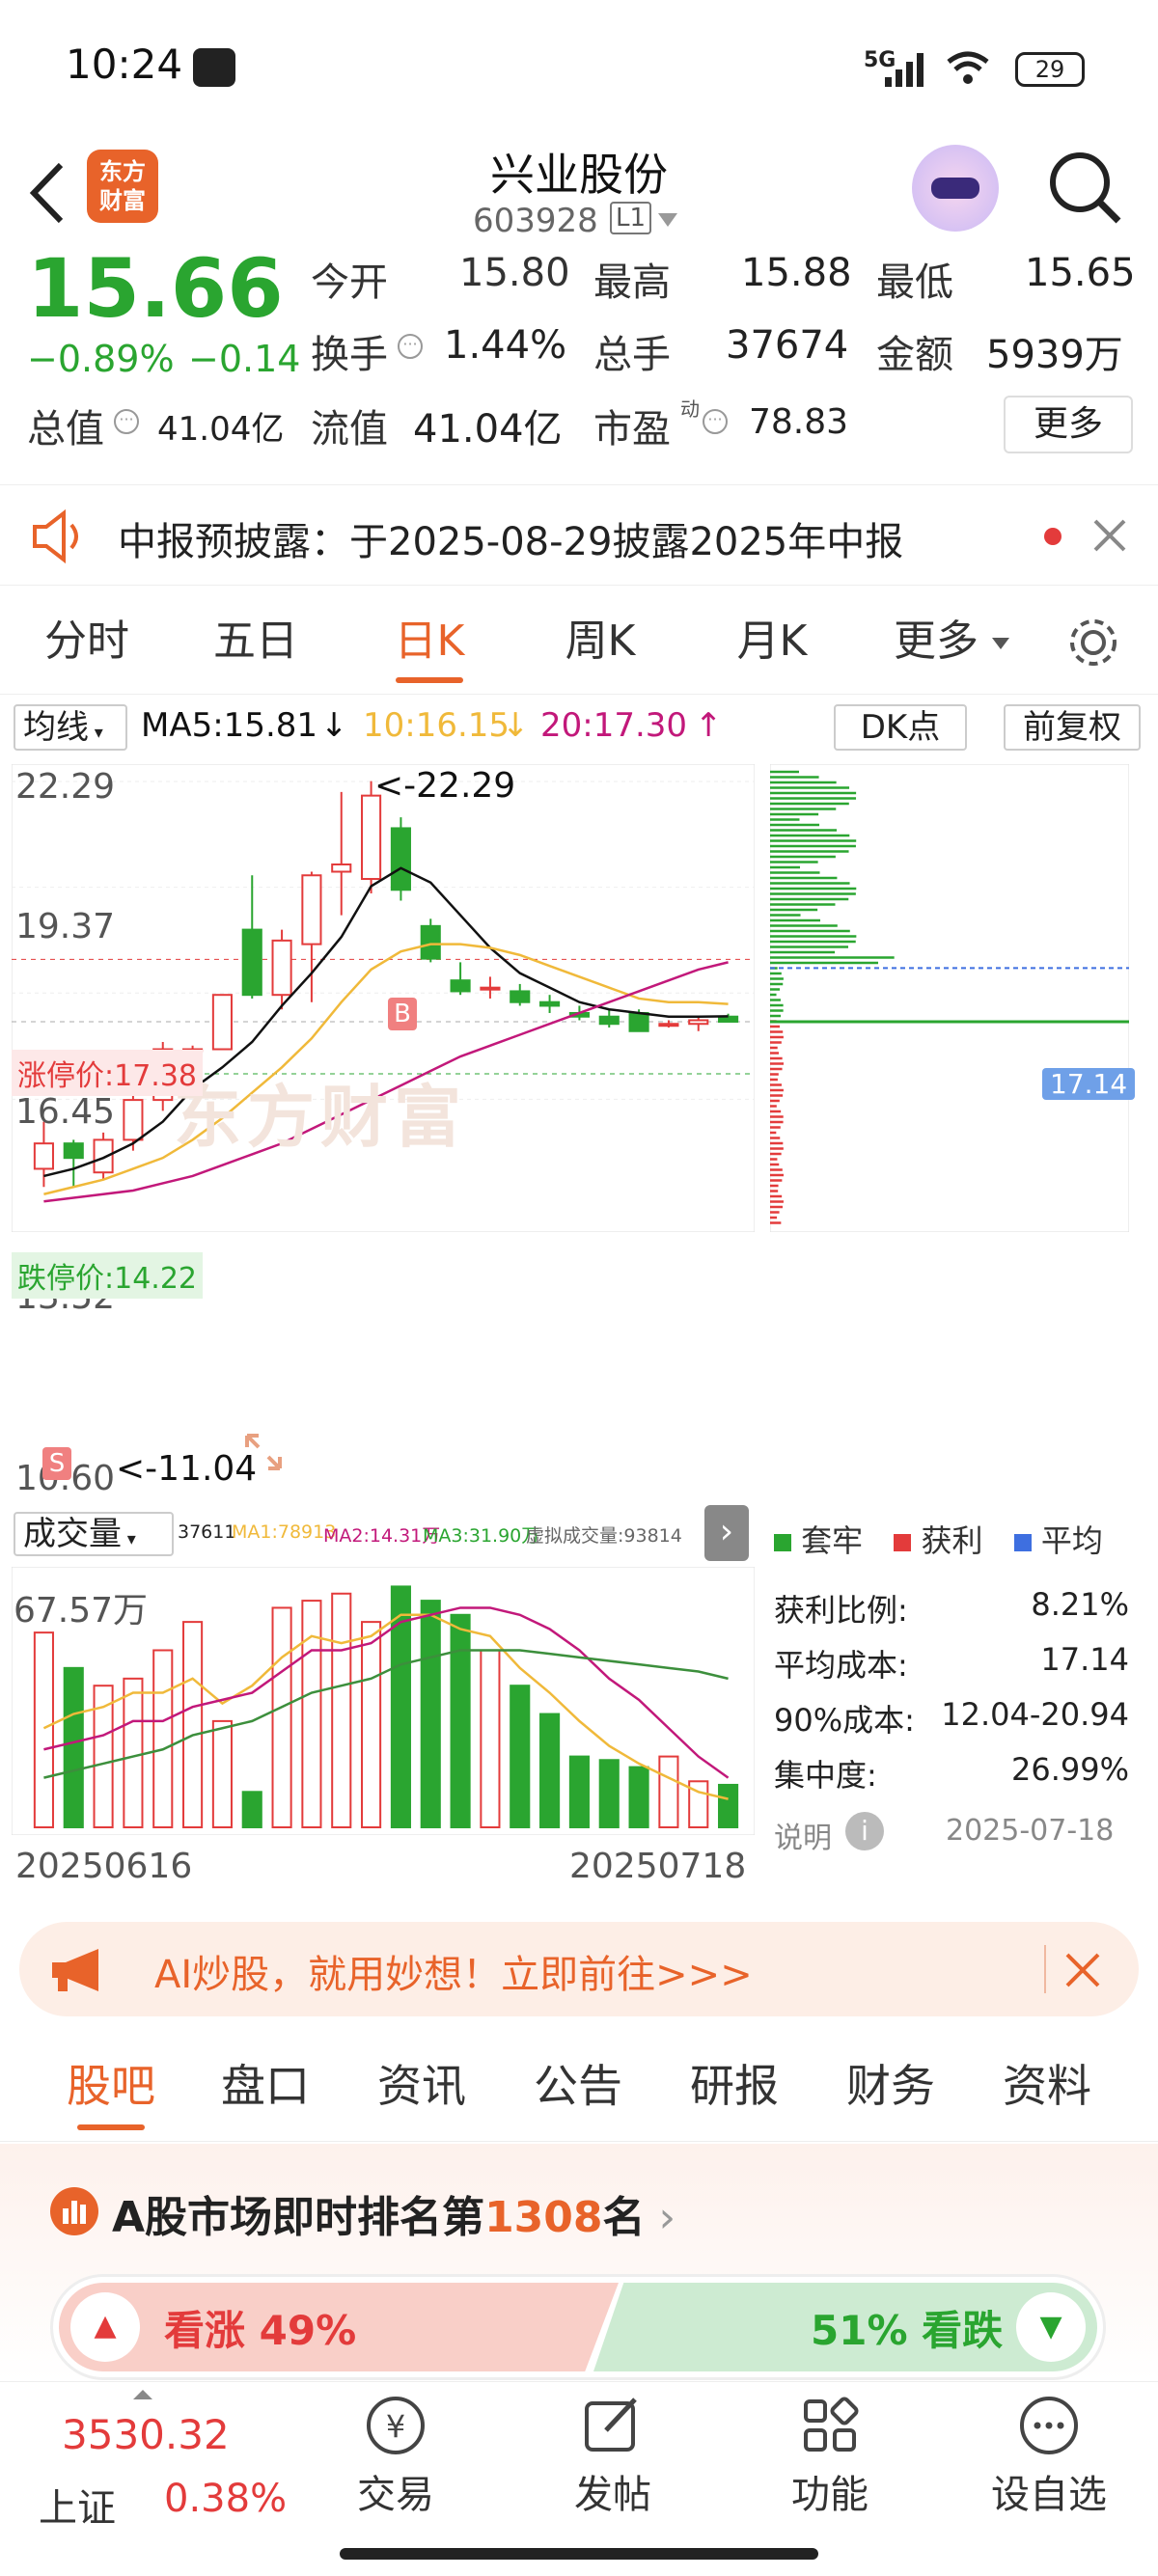 The height and width of the screenshot is (2576, 1158). What do you see at coordinates (578, 2087) in the screenshot?
I see `tab-announcements: 公告` at bounding box center [578, 2087].